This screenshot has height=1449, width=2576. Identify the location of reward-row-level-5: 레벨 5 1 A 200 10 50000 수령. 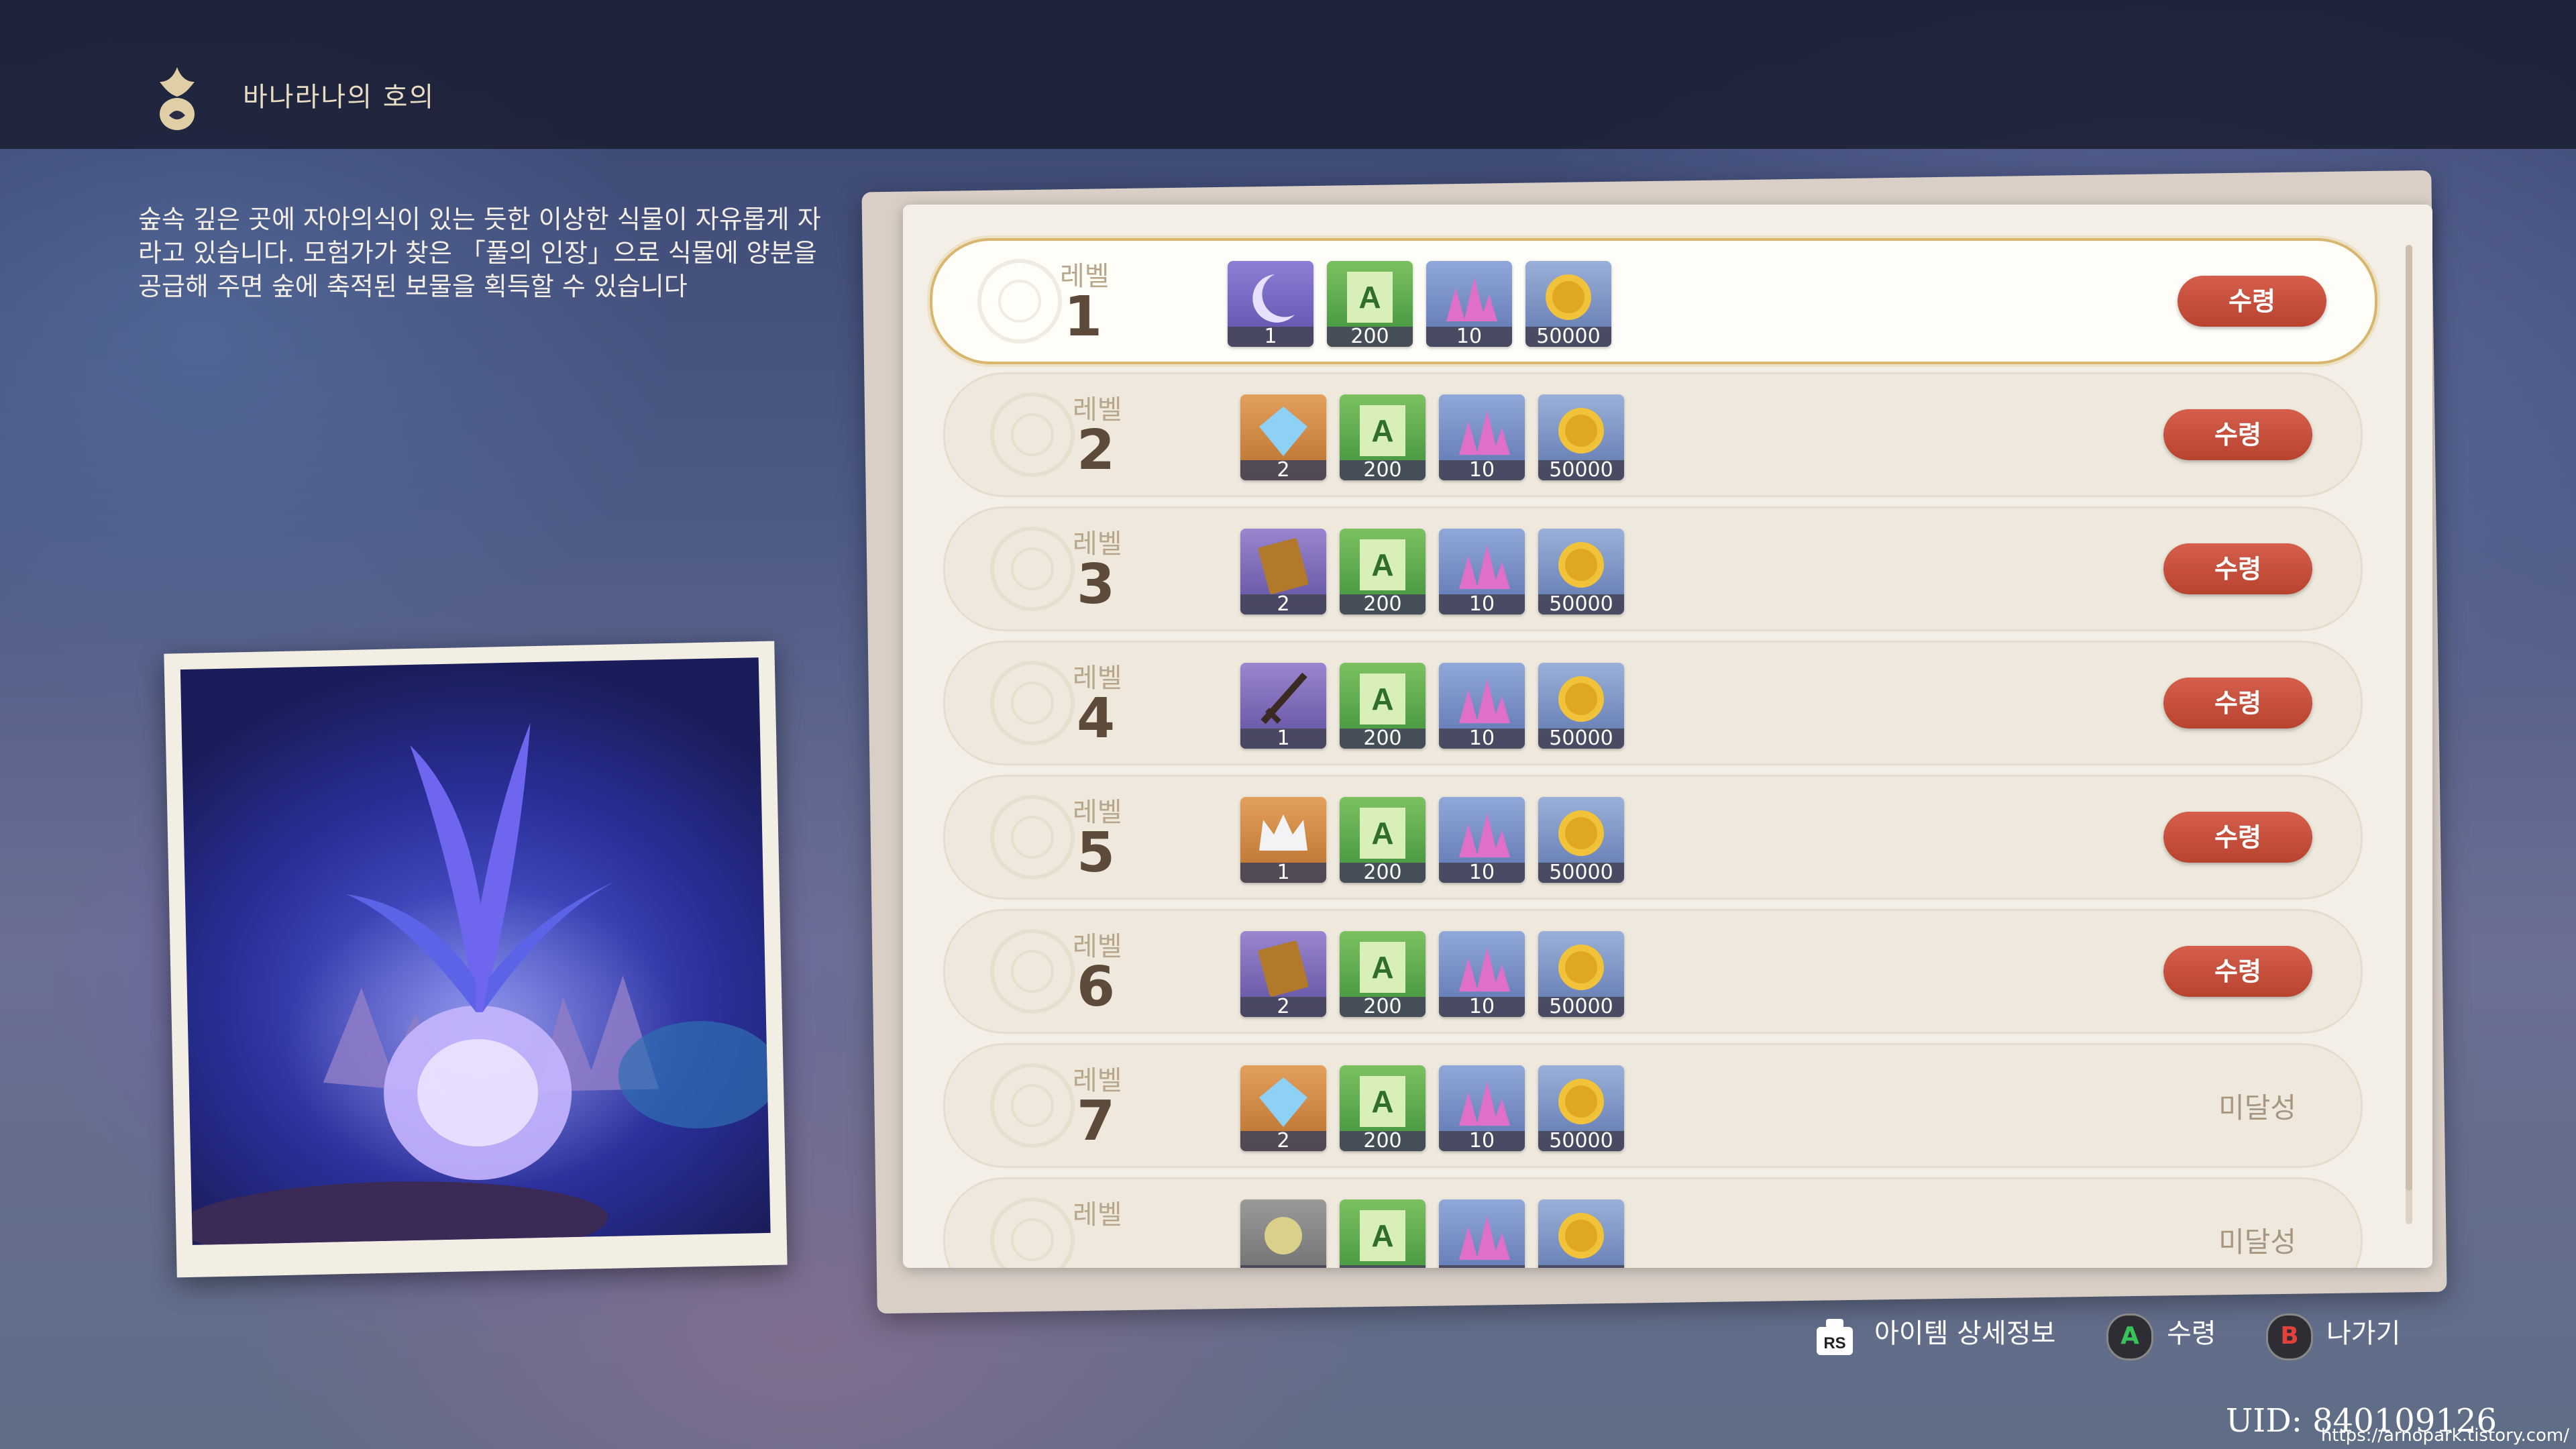
(1653, 837).